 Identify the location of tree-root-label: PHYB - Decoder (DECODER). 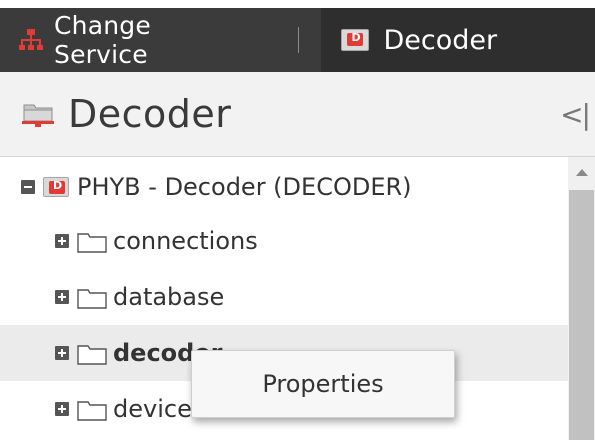
(244, 187).